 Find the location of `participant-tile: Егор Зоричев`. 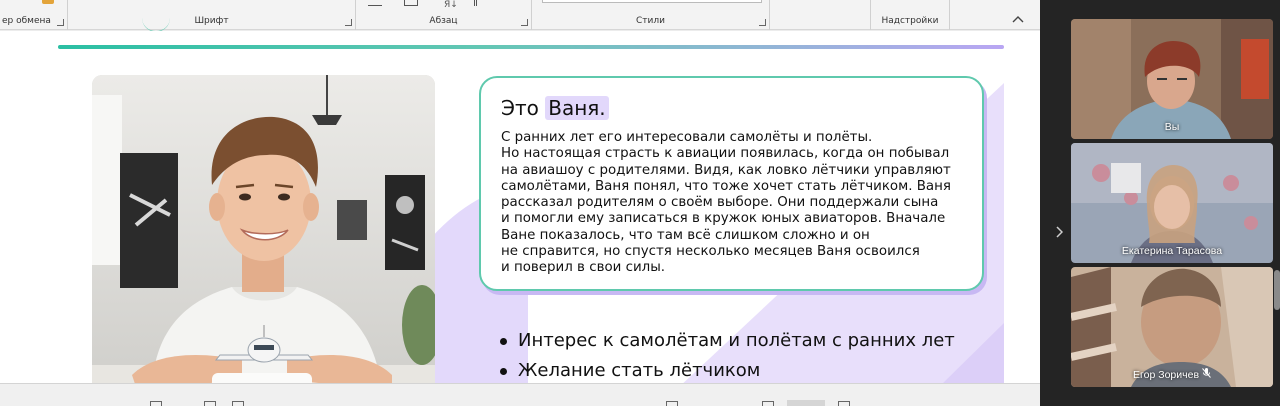

participant-tile: Егор Зоричев is located at coordinates (1172, 327).